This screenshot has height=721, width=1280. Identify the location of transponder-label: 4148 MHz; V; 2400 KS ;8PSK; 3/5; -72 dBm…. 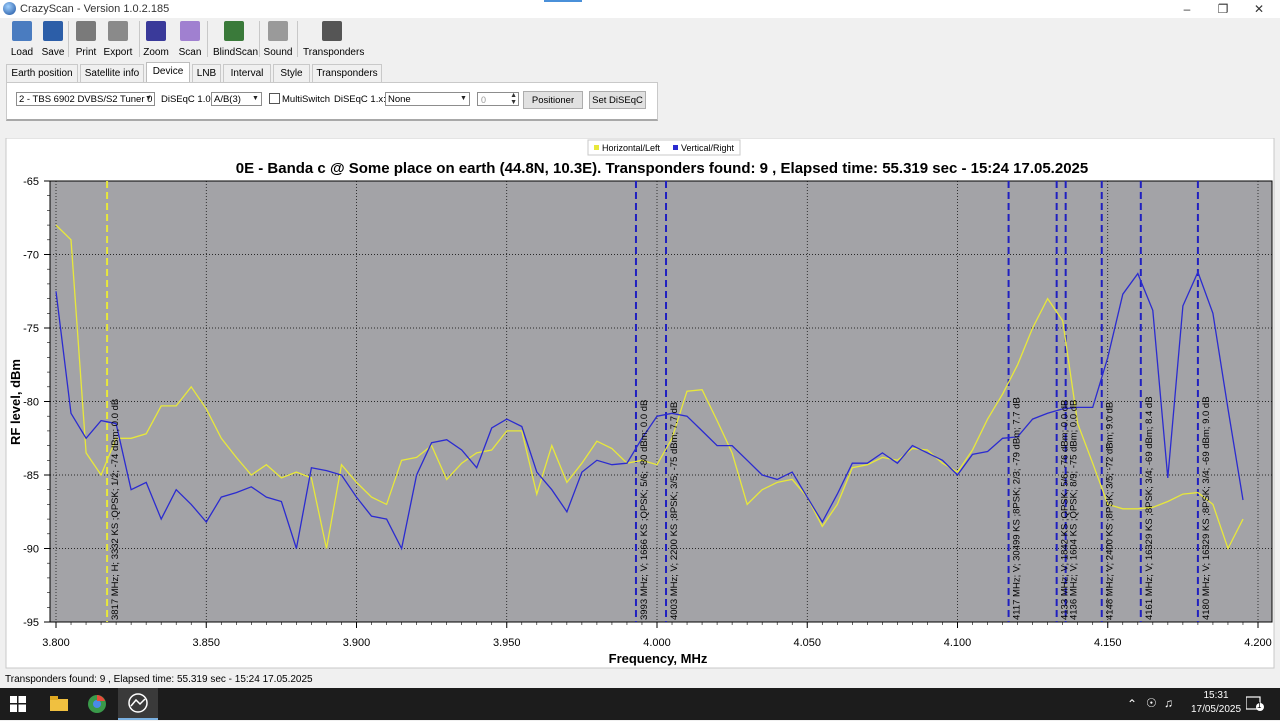
(1110, 511).